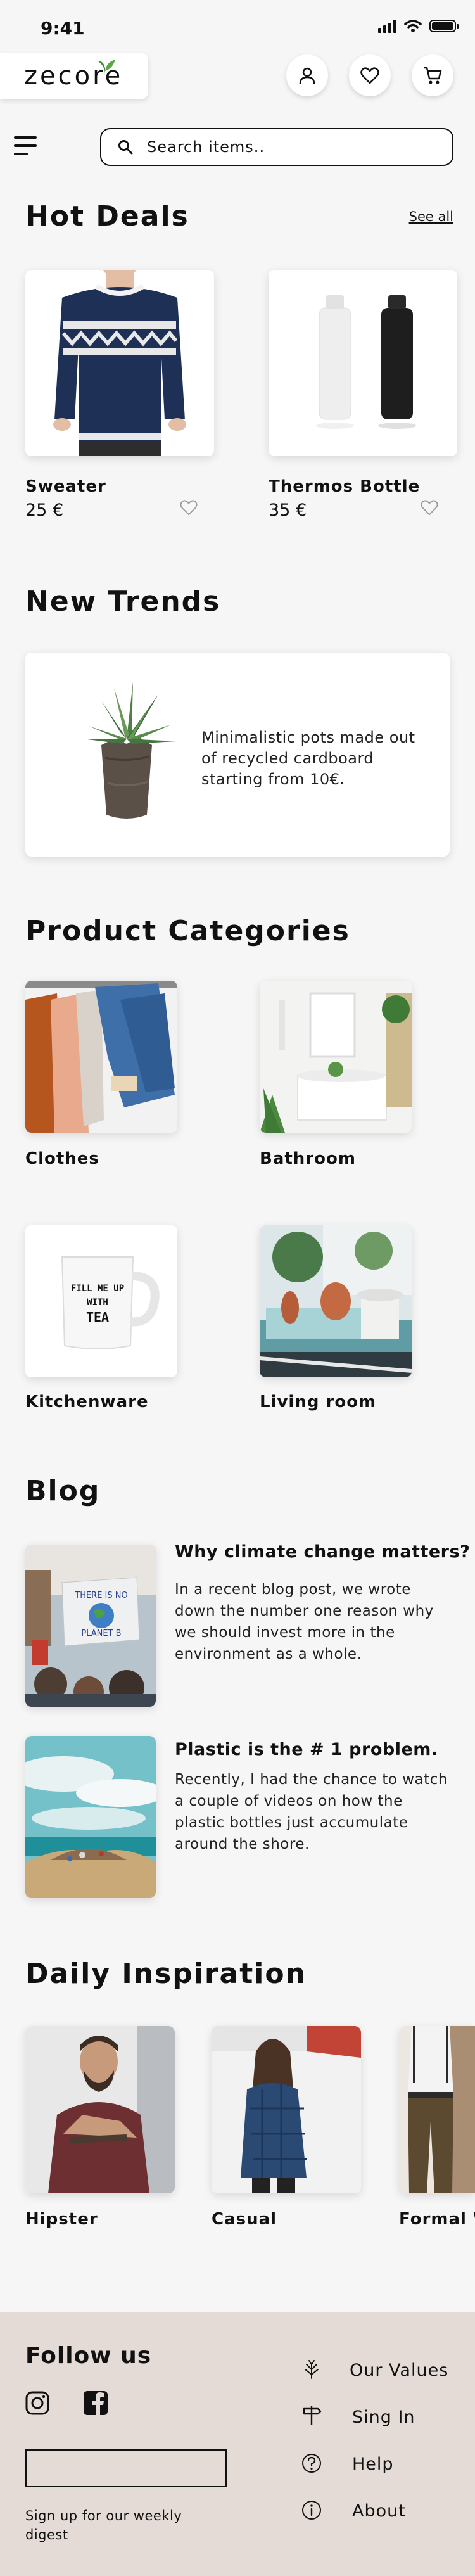 The width and height of the screenshot is (475, 2576). I want to click on signal-icon, so click(387, 26).